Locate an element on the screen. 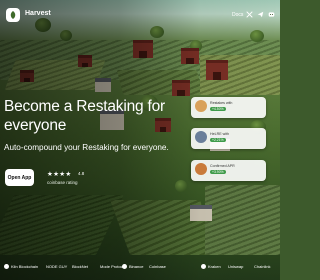  card-title: Restakes with is located at coordinates (221, 103).